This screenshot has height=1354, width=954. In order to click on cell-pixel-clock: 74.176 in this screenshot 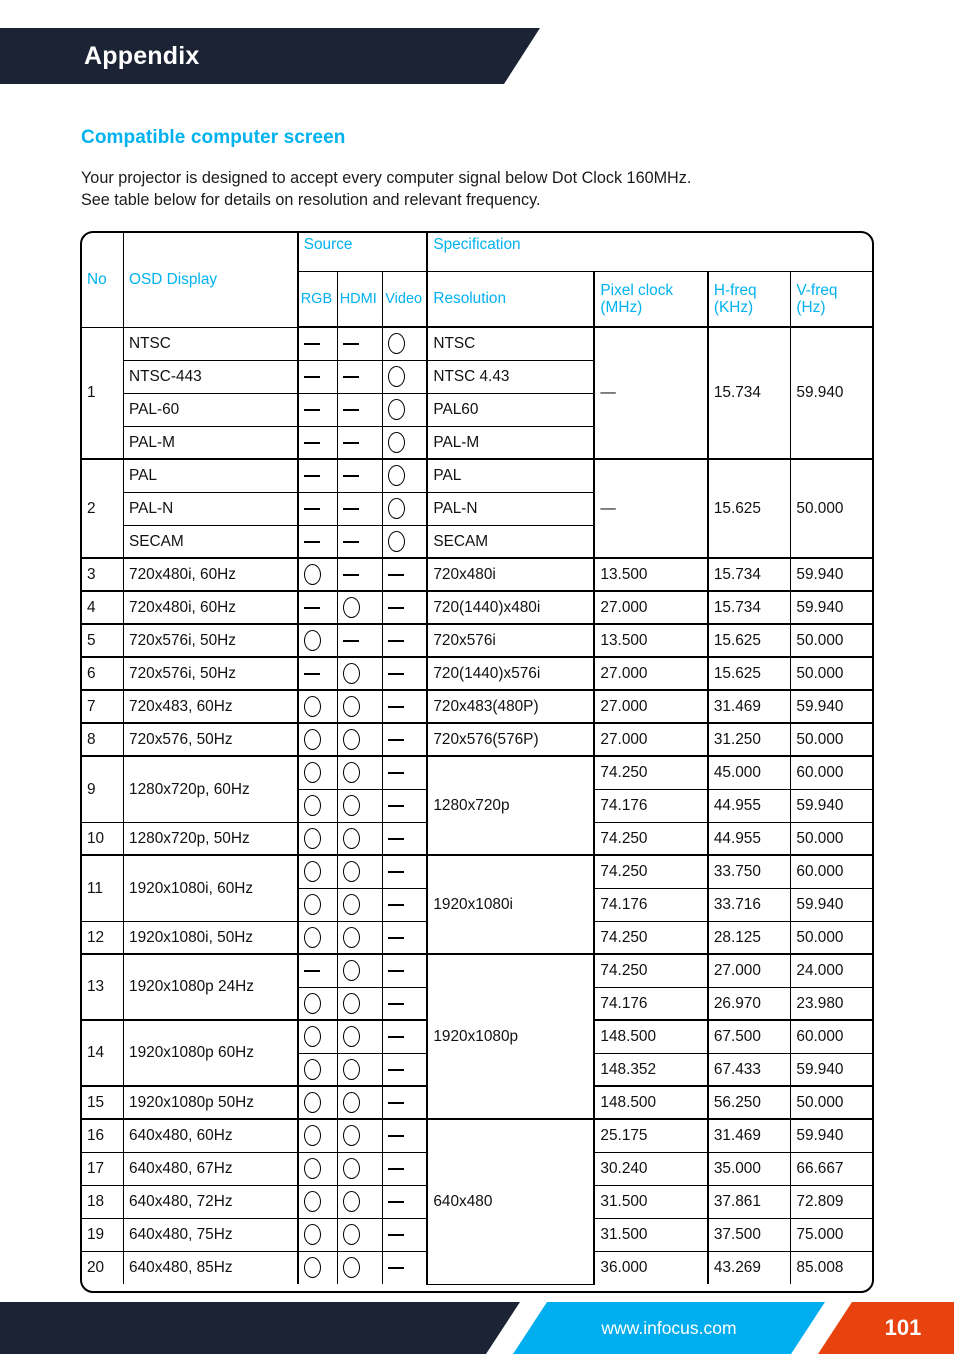, I will do `click(651, 1003)`.